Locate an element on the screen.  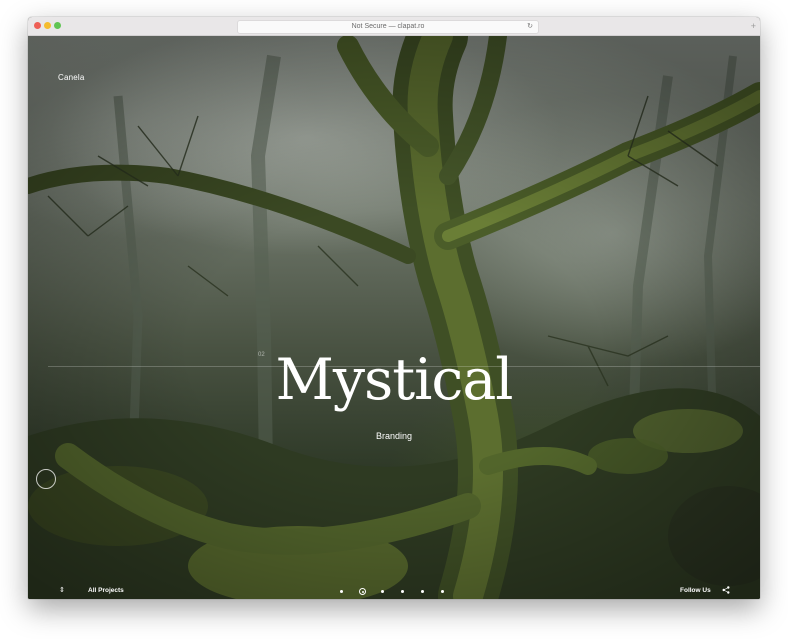
all-projects-link: All Projects is located at coordinates (106, 590).